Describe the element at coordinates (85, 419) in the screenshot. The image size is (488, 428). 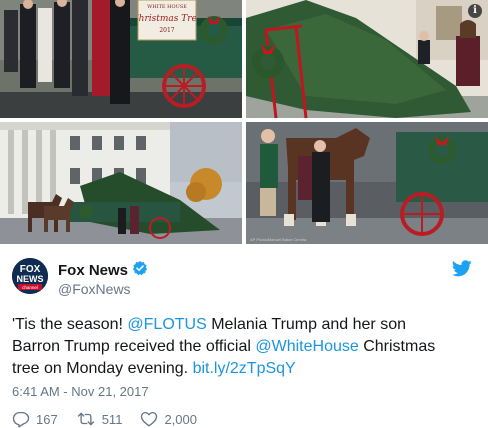
I see `retweet-icon` at that location.